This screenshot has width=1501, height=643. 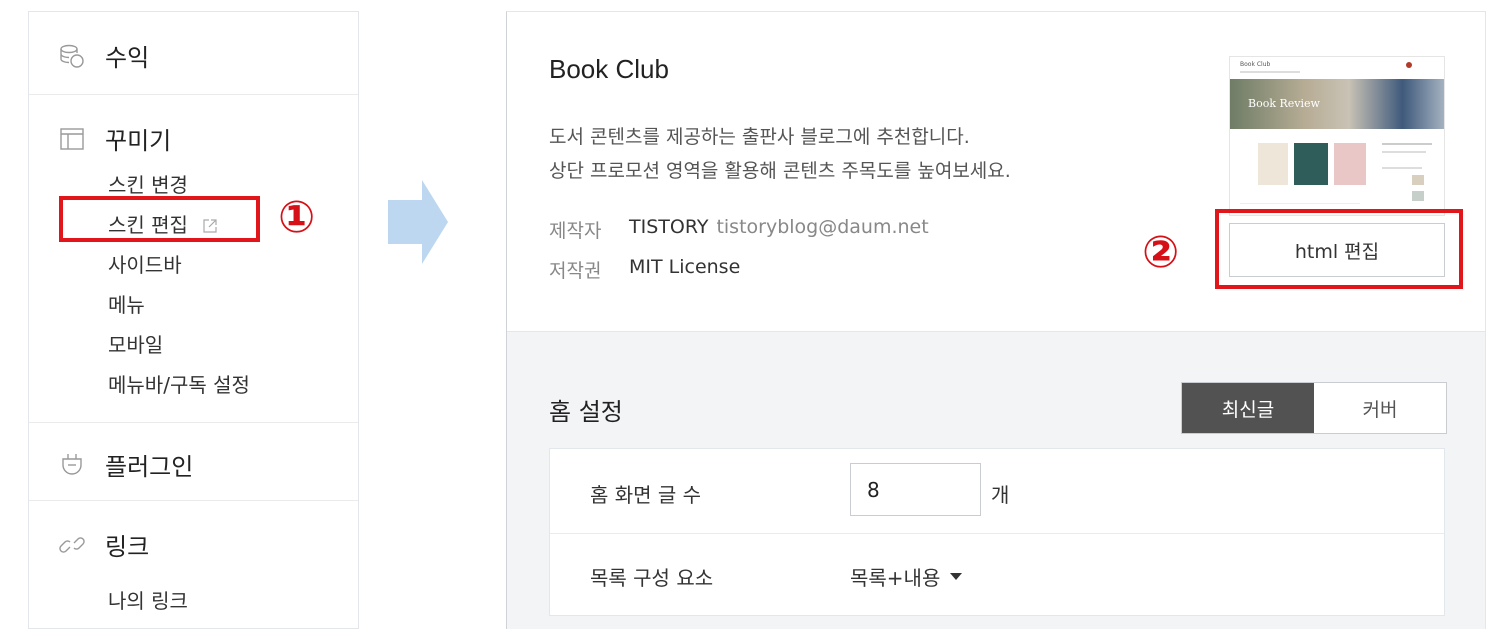 I want to click on list-elements-select: 목록+내용, so click(x=906, y=576).